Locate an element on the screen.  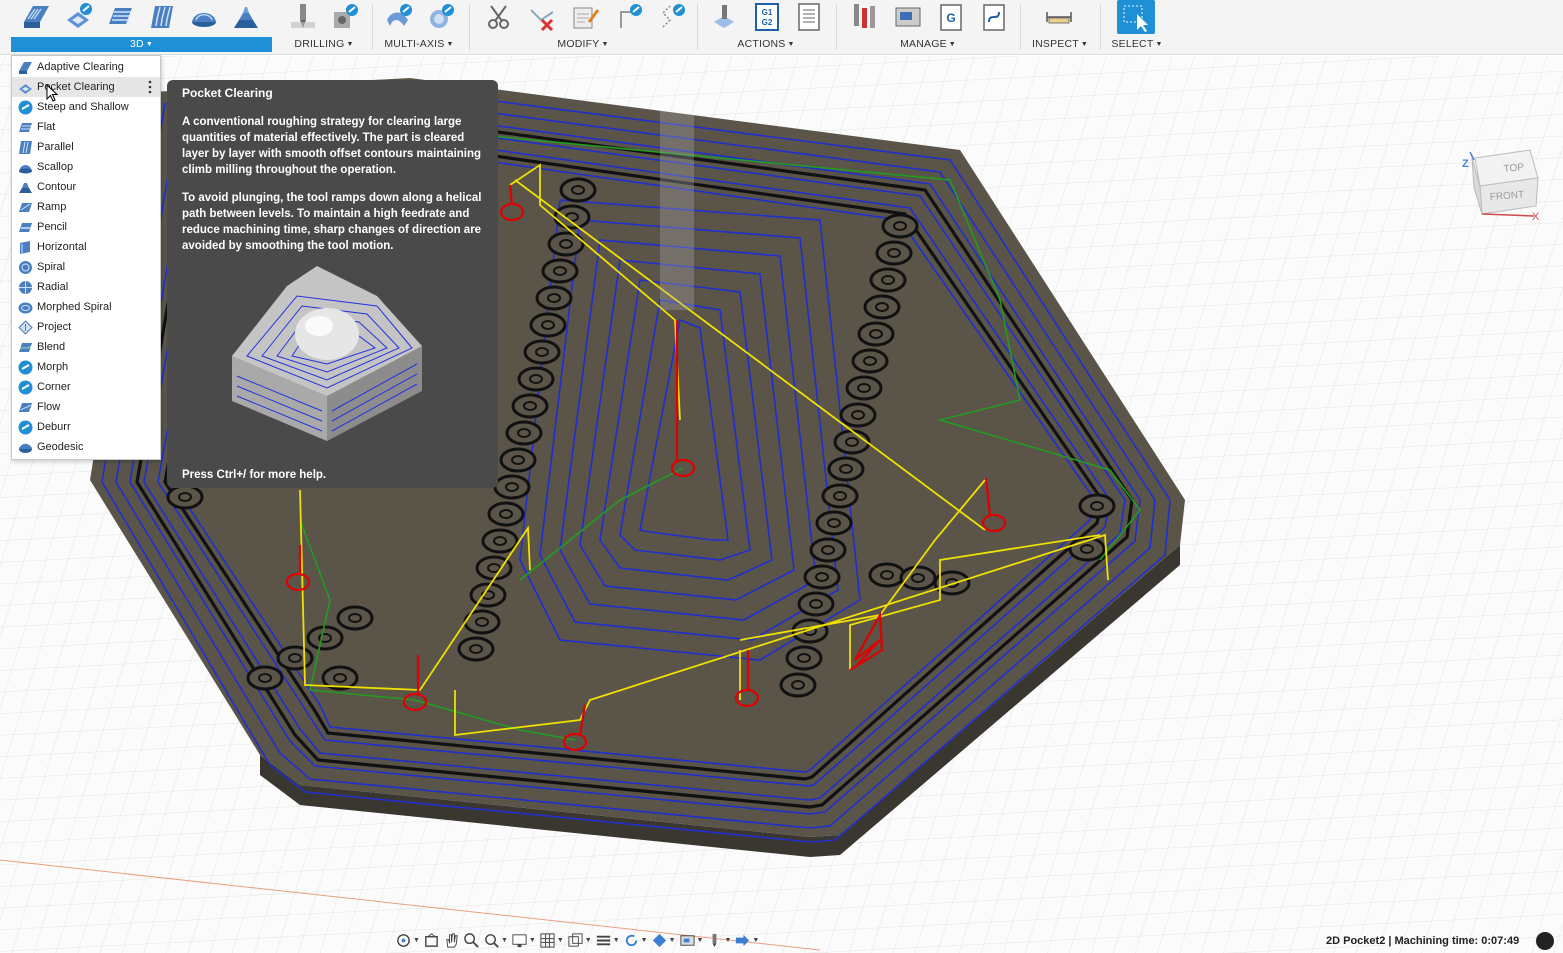
menu-item-deburr: Deburr is located at coordinates (86, 427).